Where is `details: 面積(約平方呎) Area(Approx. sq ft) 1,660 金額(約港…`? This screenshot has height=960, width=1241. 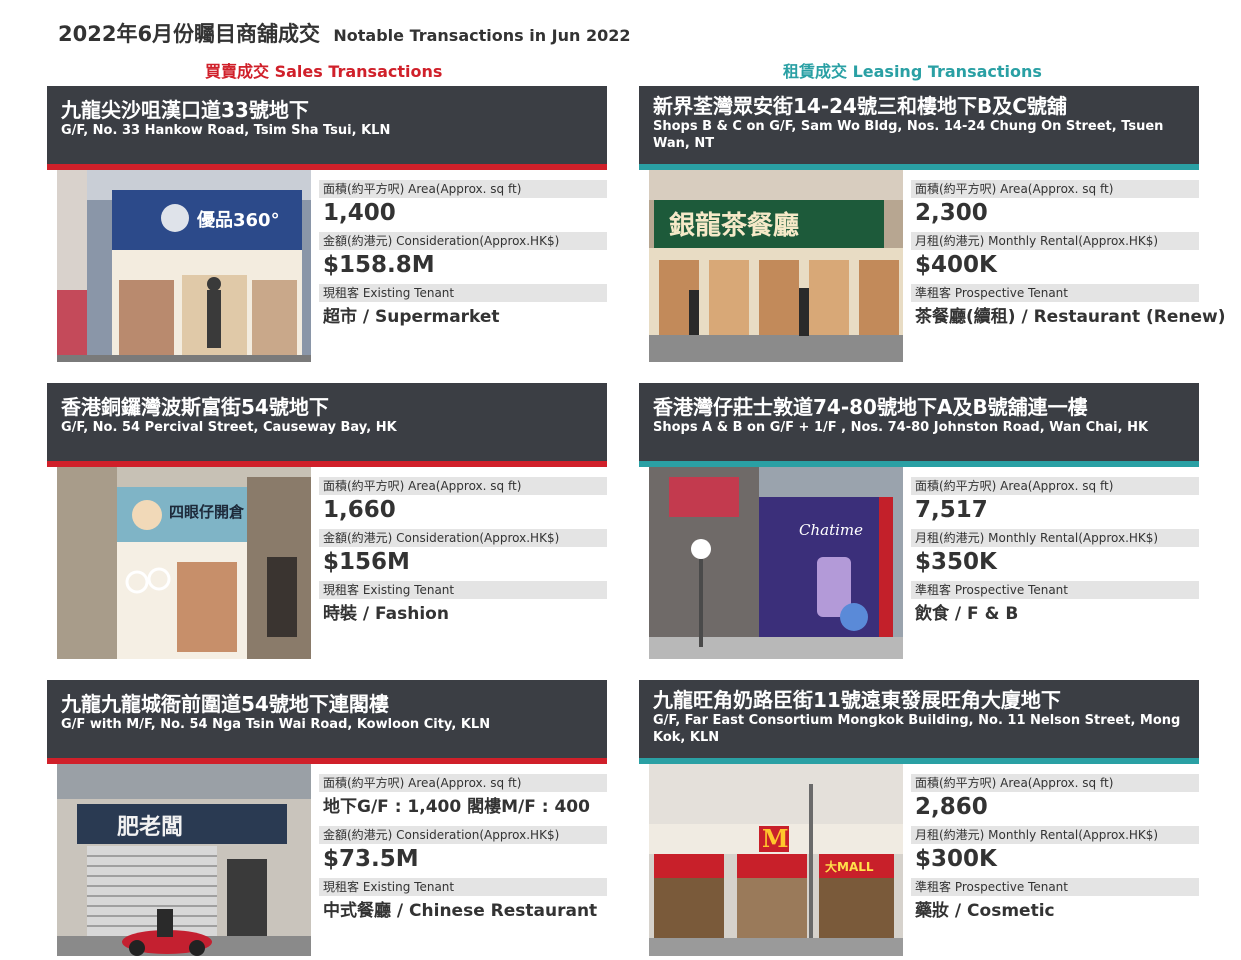 details: 面積(約平方呎) Area(Approx. sq ft) 1,660 金額(約港… is located at coordinates (463, 553).